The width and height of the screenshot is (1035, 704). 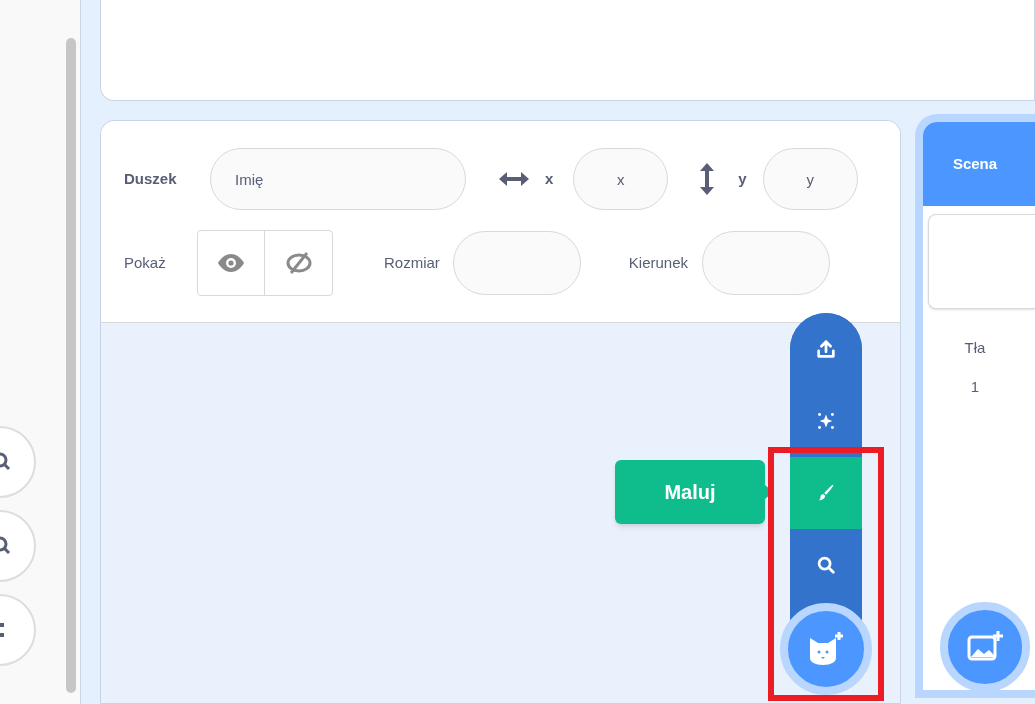 I want to click on tooltip: Maluj, so click(x=690, y=492).